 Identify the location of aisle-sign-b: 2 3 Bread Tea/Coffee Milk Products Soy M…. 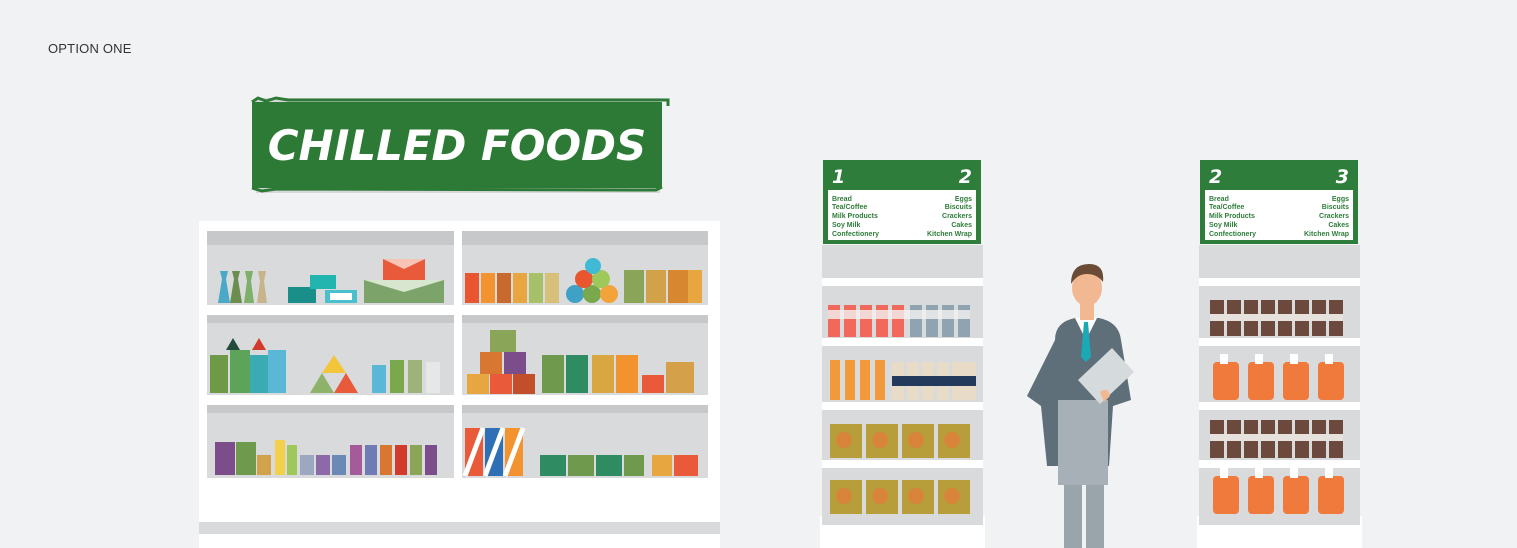
(1279, 202).